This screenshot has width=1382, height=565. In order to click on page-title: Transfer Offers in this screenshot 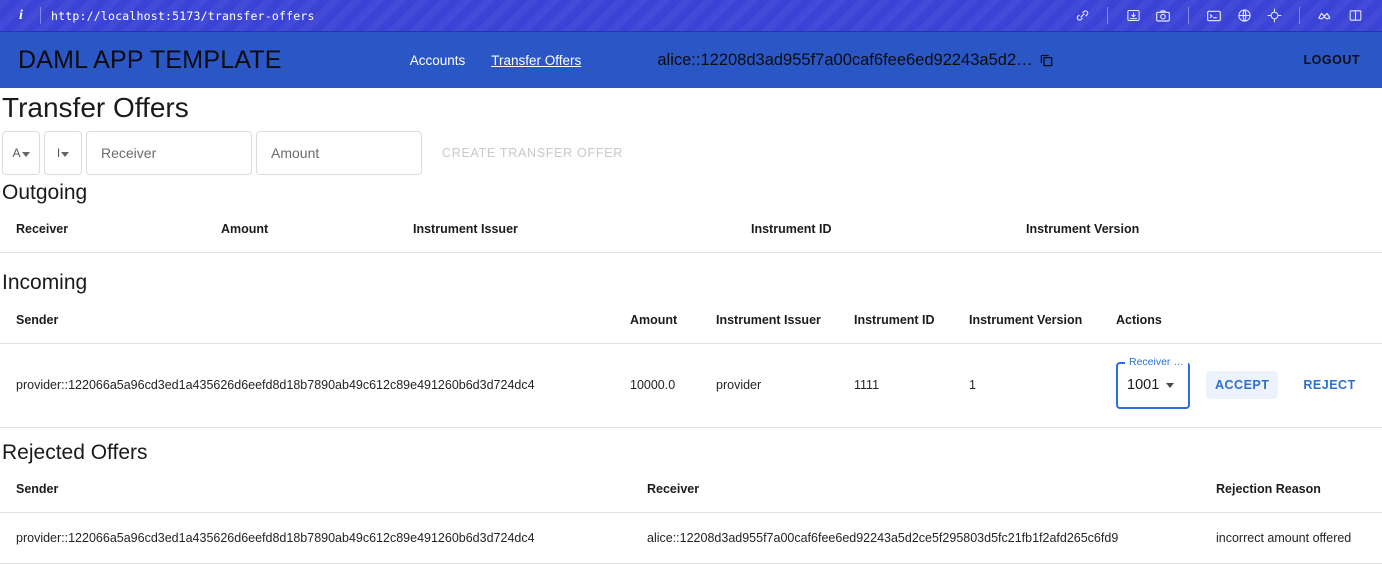, I will do `click(95, 107)`.